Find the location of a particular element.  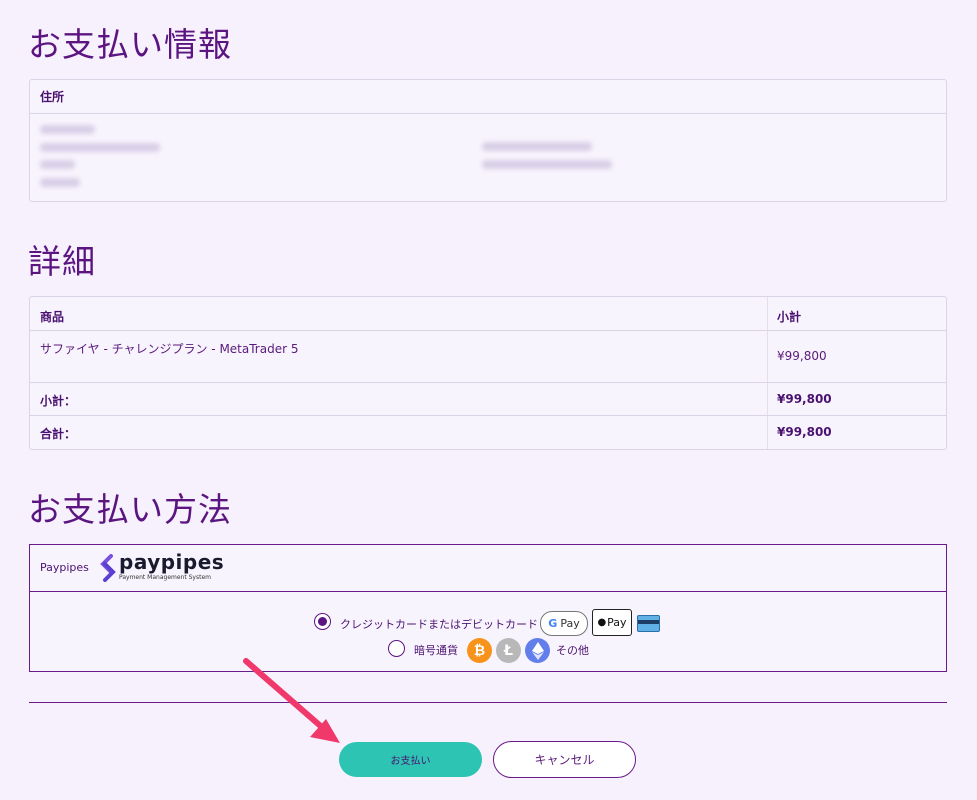

pay-button: お支払い is located at coordinates (410, 759).